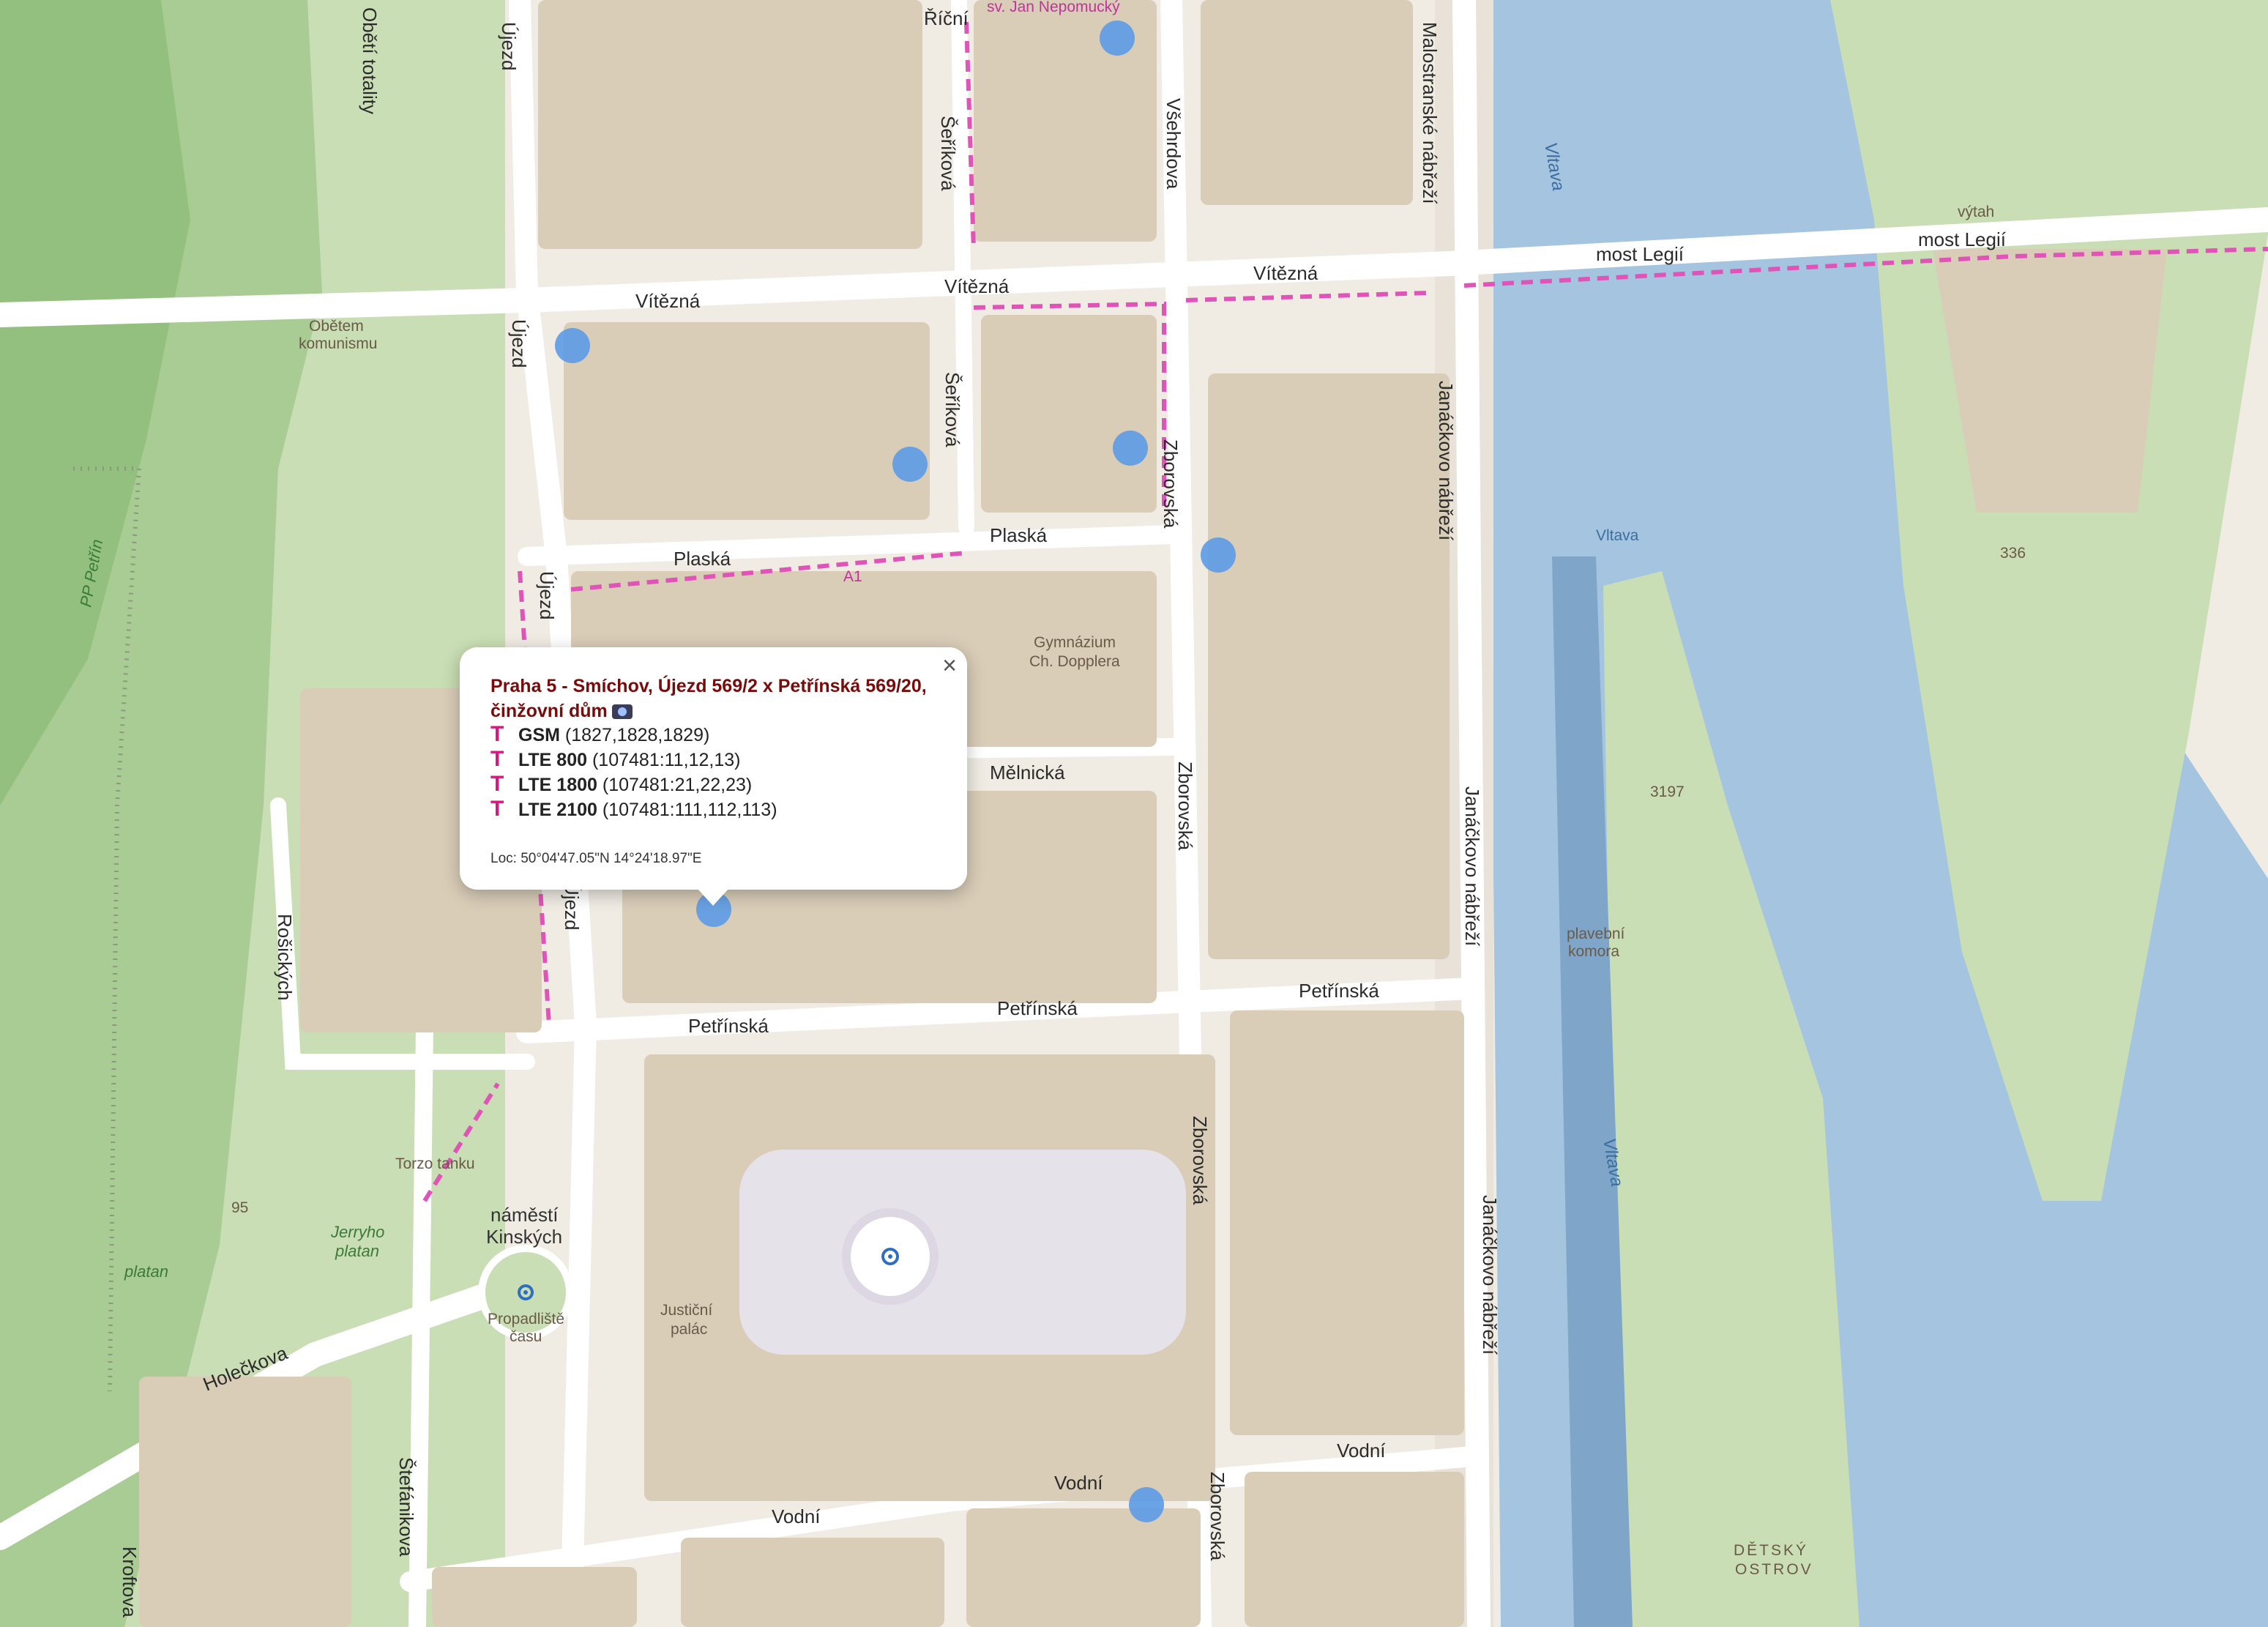  Describe the element at coordinates (239, 1207) in the screenshot. I see `house-number: 95` at that location.